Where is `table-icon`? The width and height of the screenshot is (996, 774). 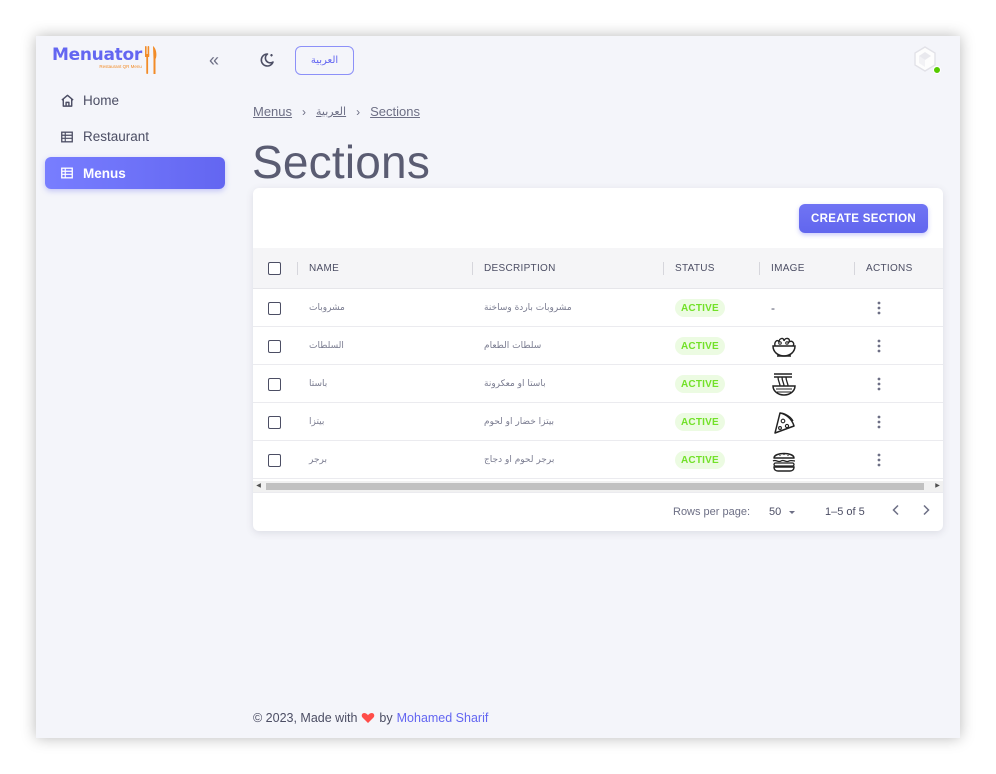 table-icon is located at coordinates (67, 137).